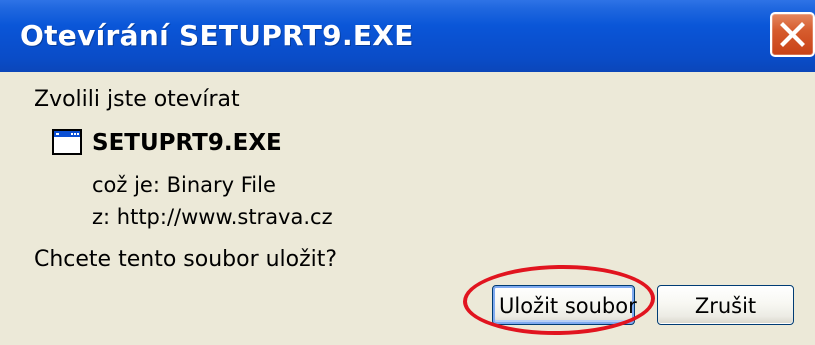 This screenshot has height=345, width=815. What do you see at coordinates (187, 143) in the screenshot?
I see `file-name: SETUPRT9.EXE` at bounding box center [187, 143].